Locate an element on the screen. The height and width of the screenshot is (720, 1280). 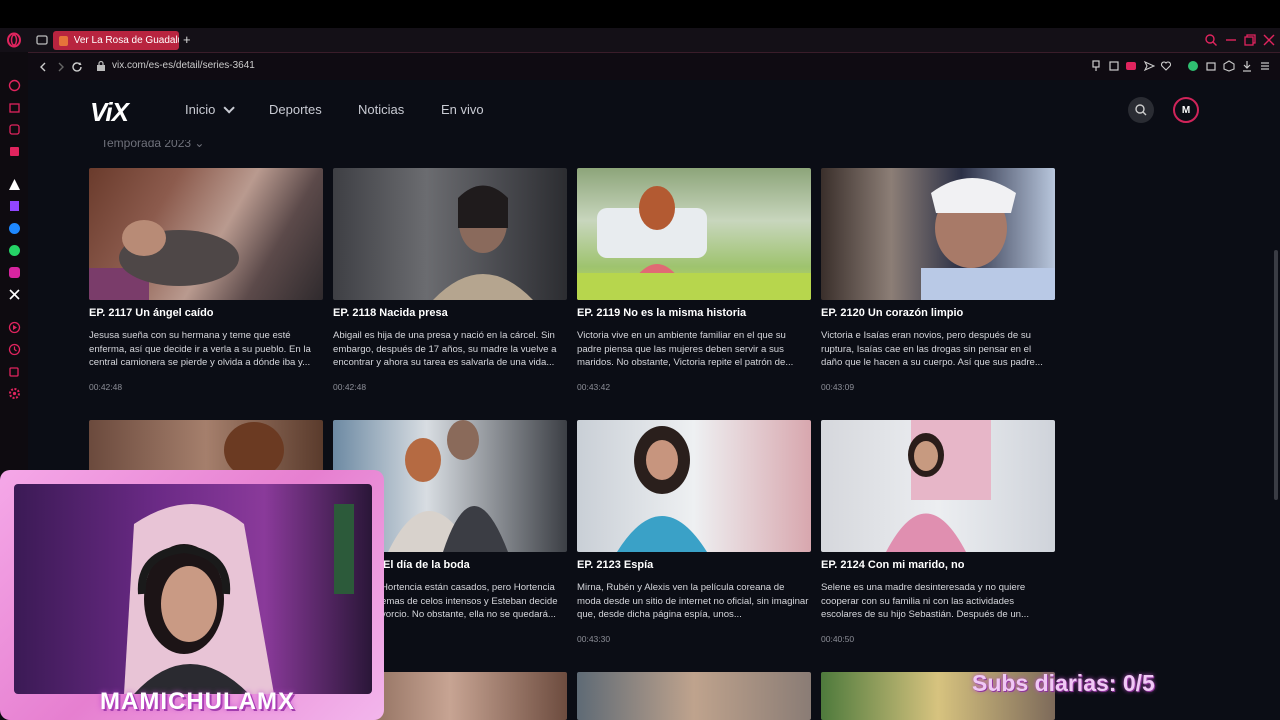
avatar: M is located at coordinates (1186, 110).